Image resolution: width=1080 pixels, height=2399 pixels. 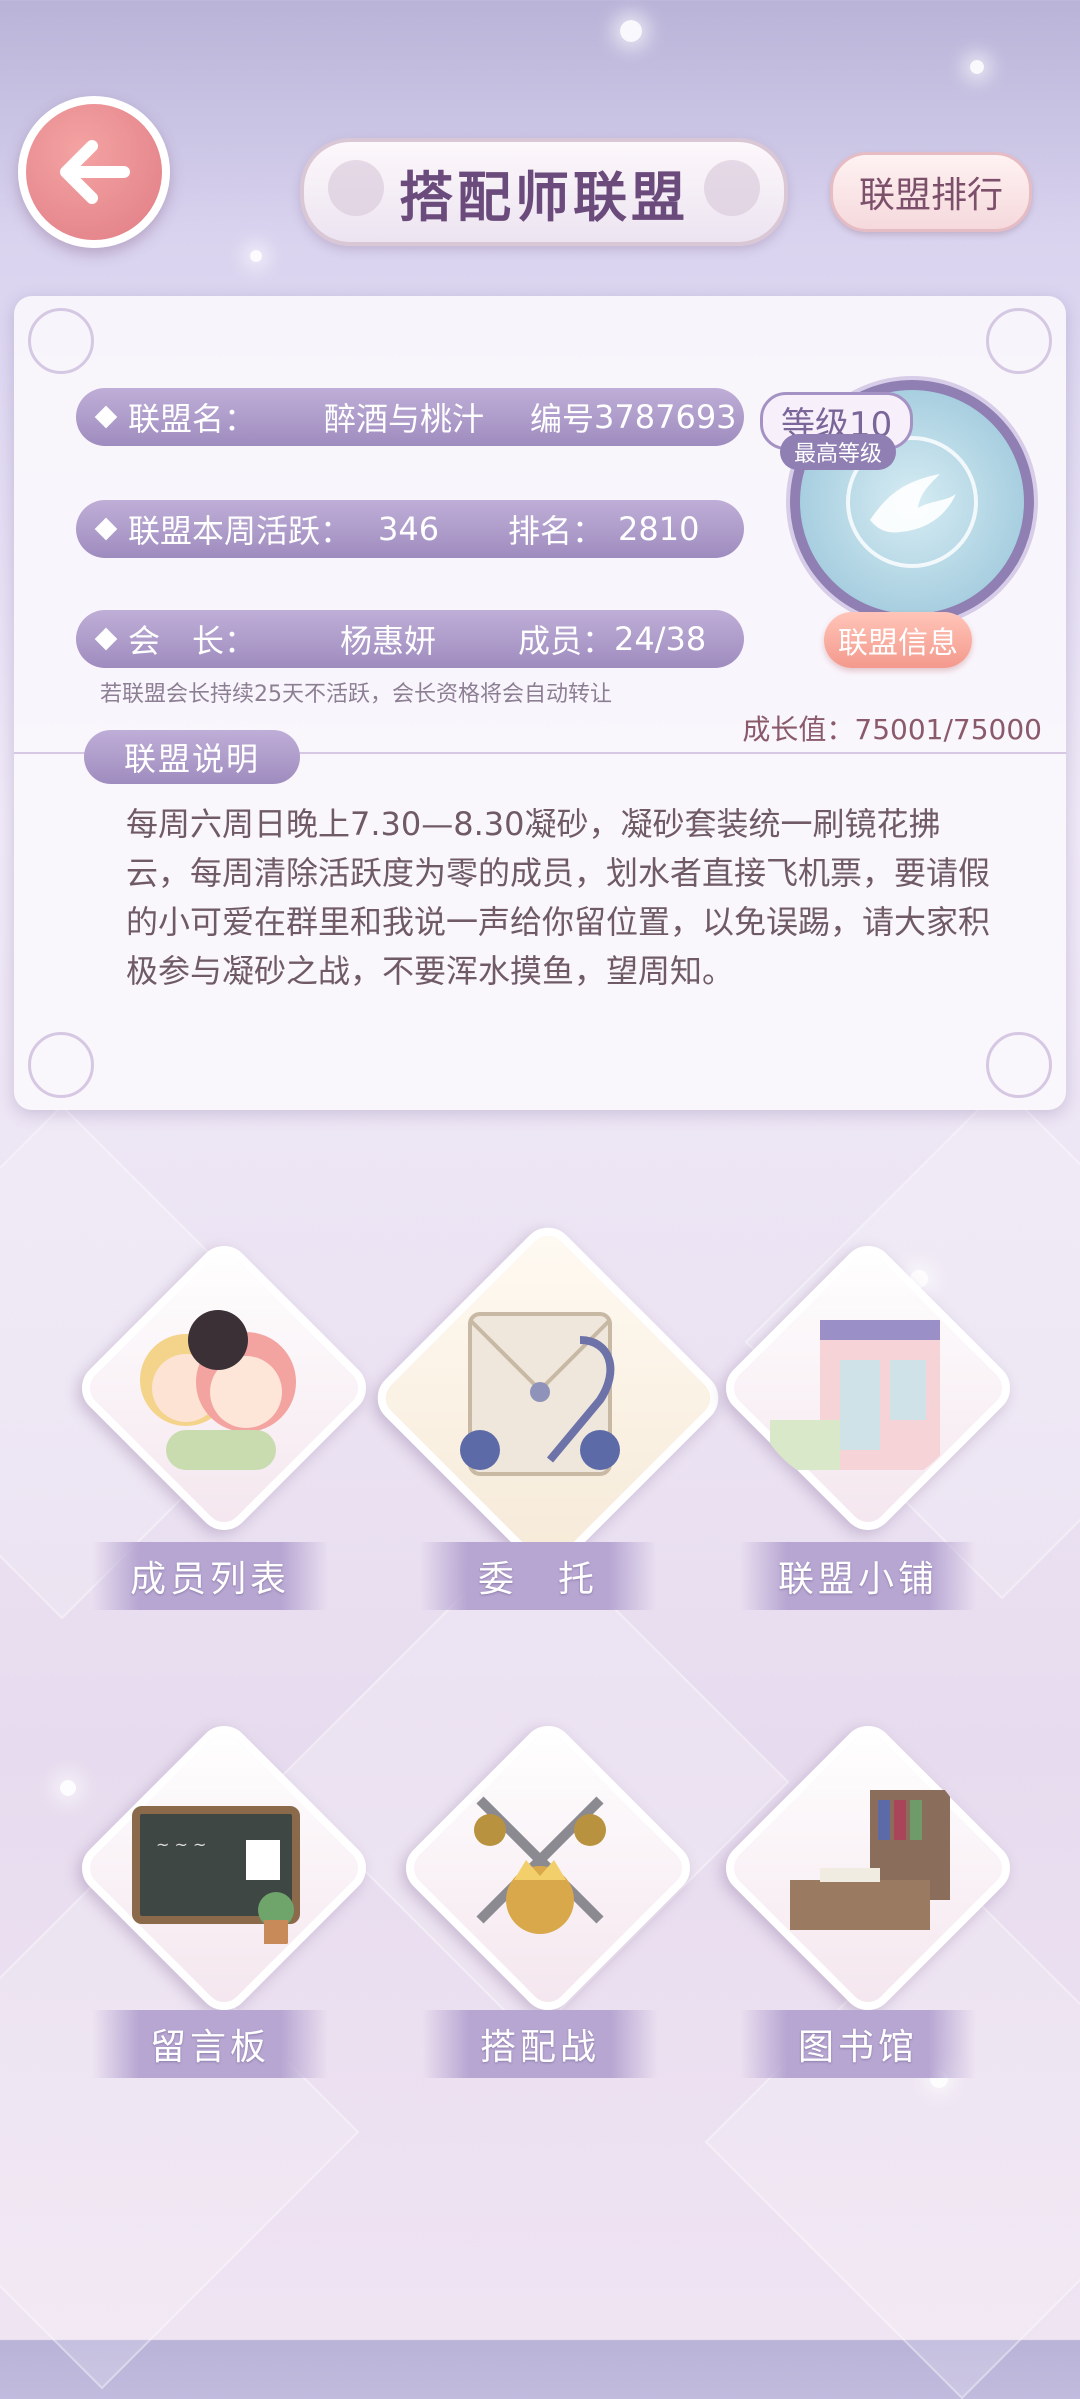 I want to click on activity-value: 346, so click(x=409, y=529).